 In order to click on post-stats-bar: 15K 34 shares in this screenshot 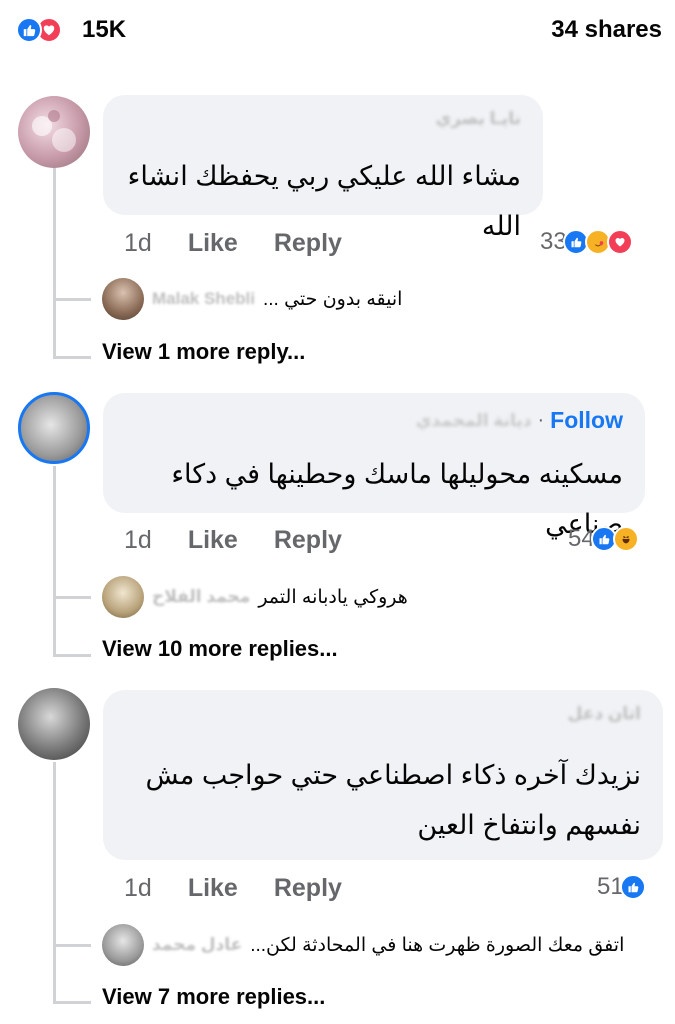, I will do `click(337, 31)`.